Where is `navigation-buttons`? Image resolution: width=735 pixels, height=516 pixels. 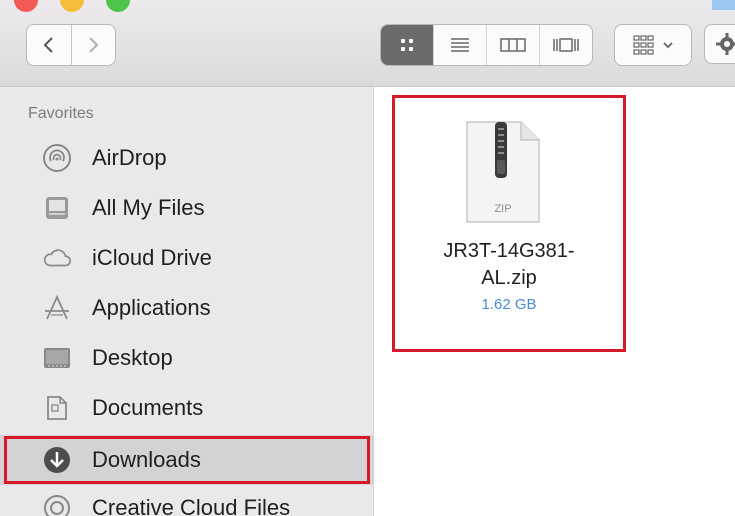 navigation-buttons is located at coordinates (71, 45).